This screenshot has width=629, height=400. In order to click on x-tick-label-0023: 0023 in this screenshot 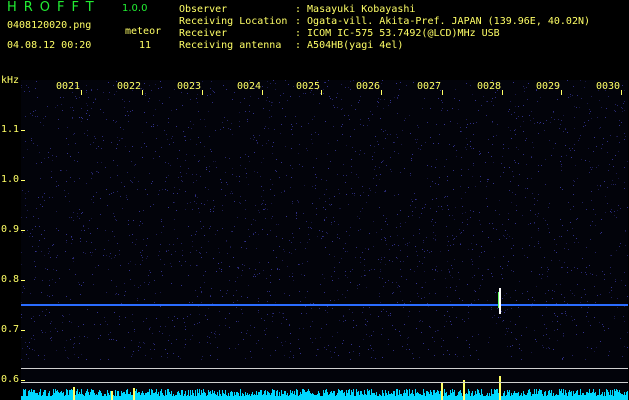, I will do `click(189, 86)`.